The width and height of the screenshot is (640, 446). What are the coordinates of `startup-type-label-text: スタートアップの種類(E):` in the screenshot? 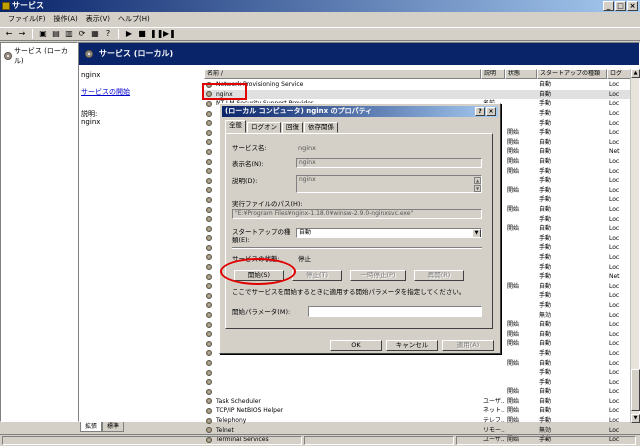 It's located at (261, 236).